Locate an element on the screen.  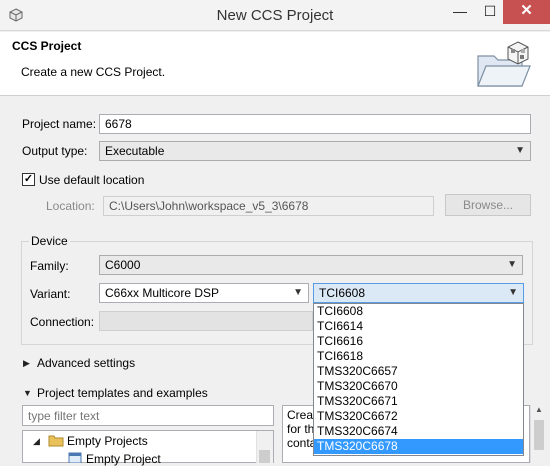
variant-option: TMS320C6672 is located at coordinates (418, 416).